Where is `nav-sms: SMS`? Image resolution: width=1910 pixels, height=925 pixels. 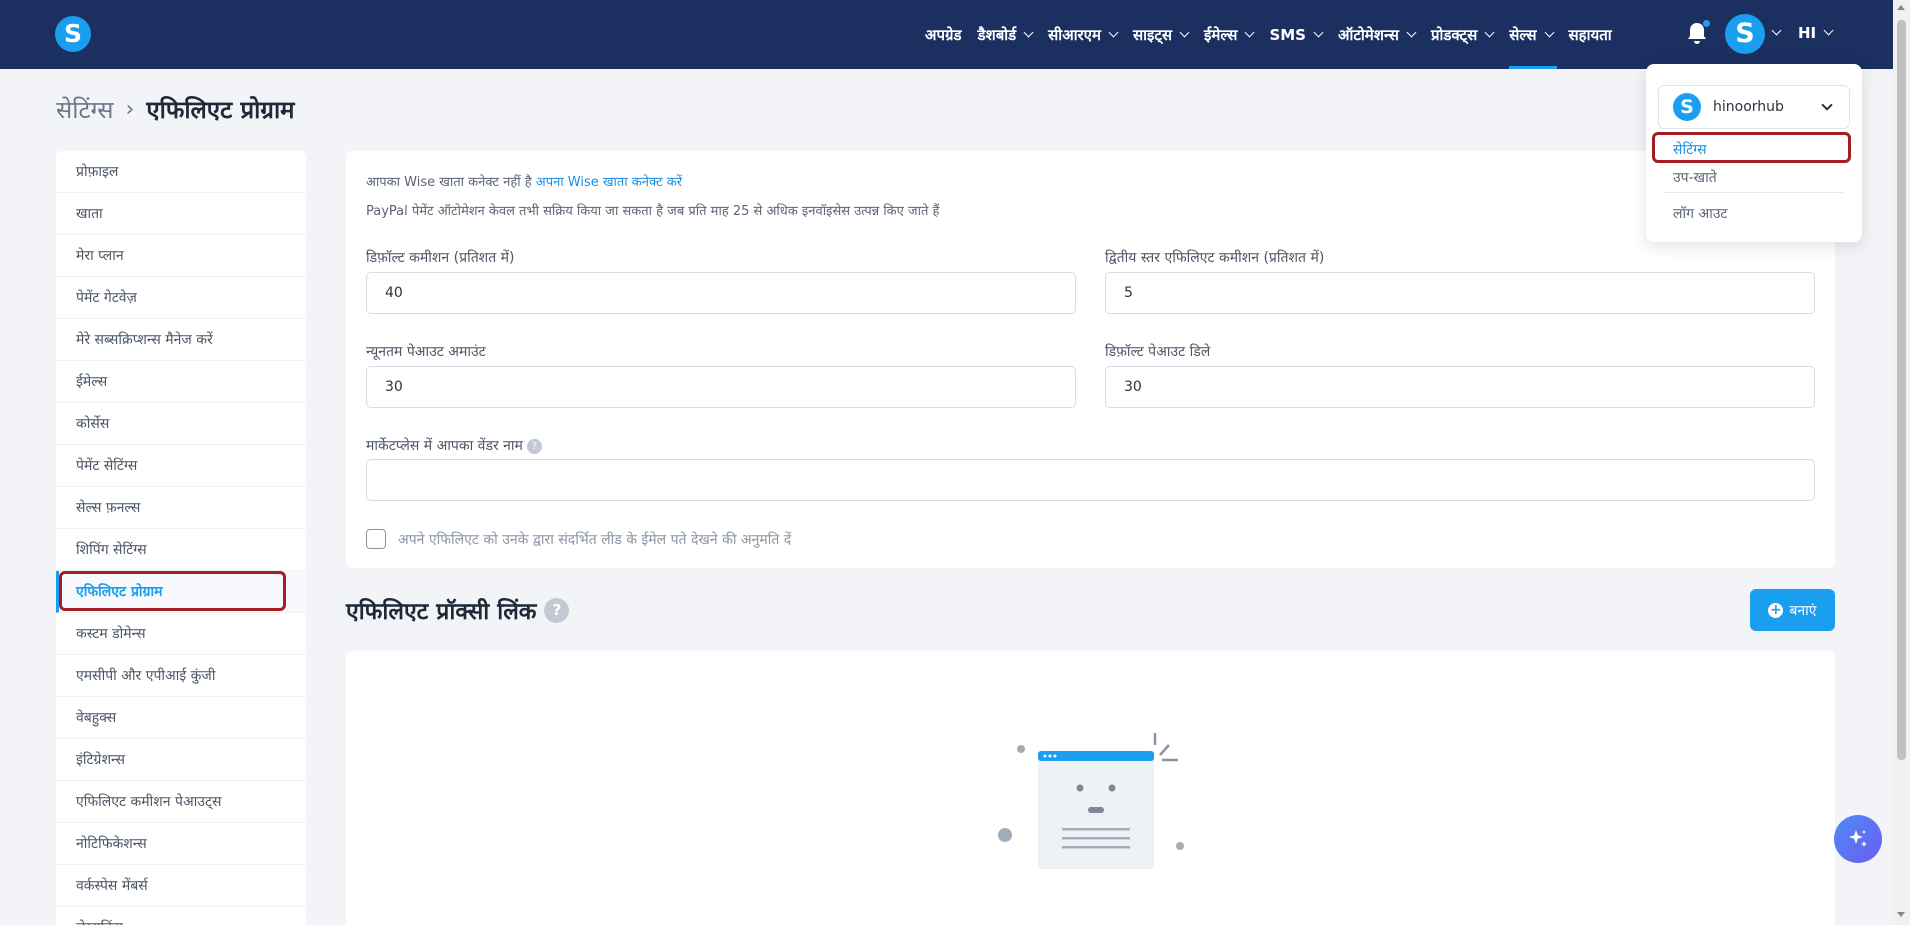 nav-sms: SMS is located at coordinates (1296, 34).